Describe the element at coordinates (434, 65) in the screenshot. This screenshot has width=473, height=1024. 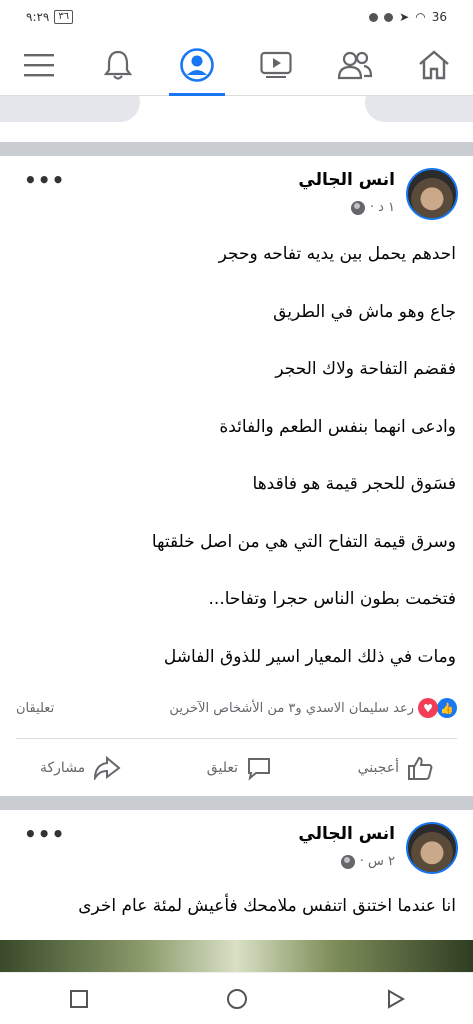
I see `home-icon` at that location.